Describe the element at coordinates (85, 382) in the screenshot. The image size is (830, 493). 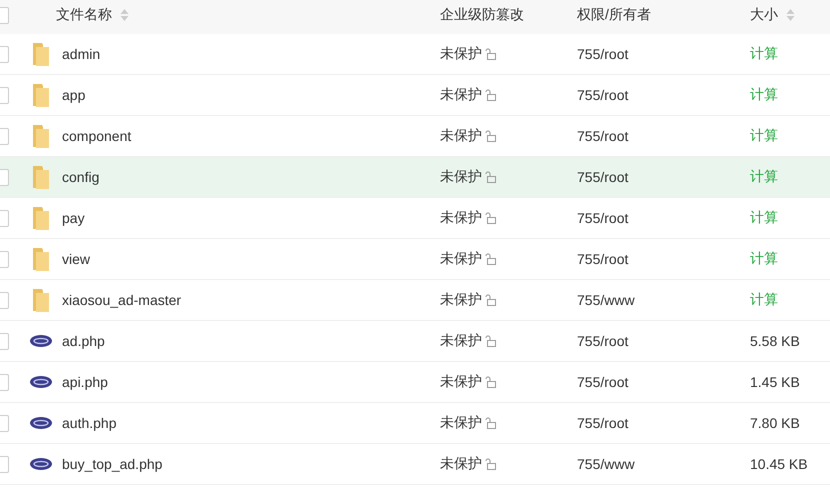
I see `file-name: api.php` at that location.